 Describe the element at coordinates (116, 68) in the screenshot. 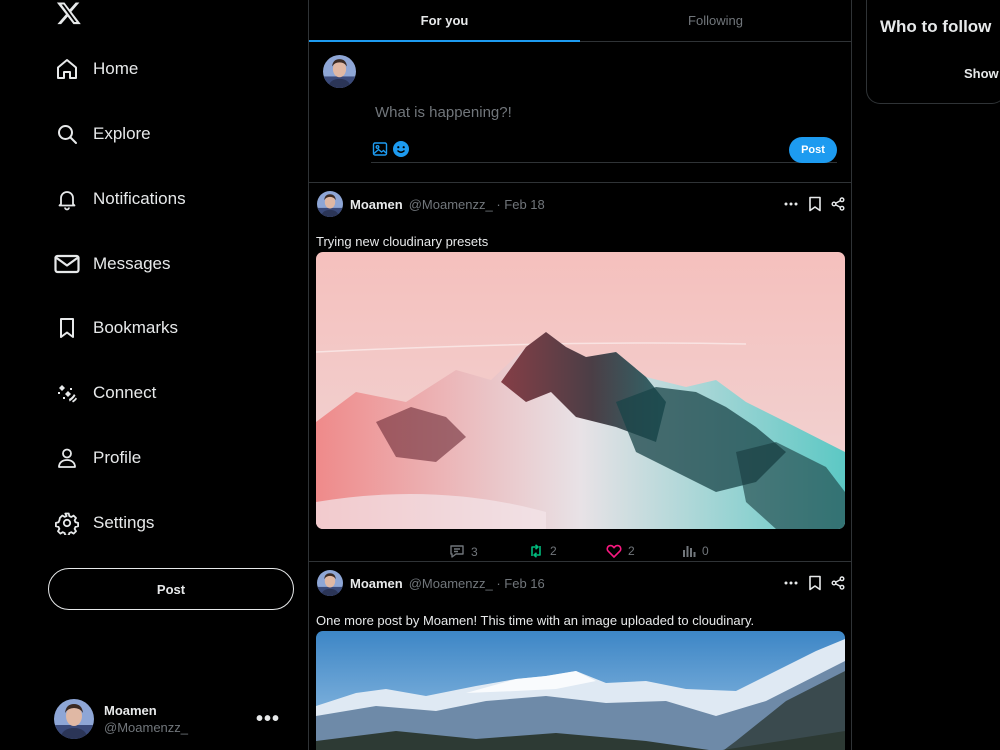

I see `sidebar-item-label: Home` at that location.